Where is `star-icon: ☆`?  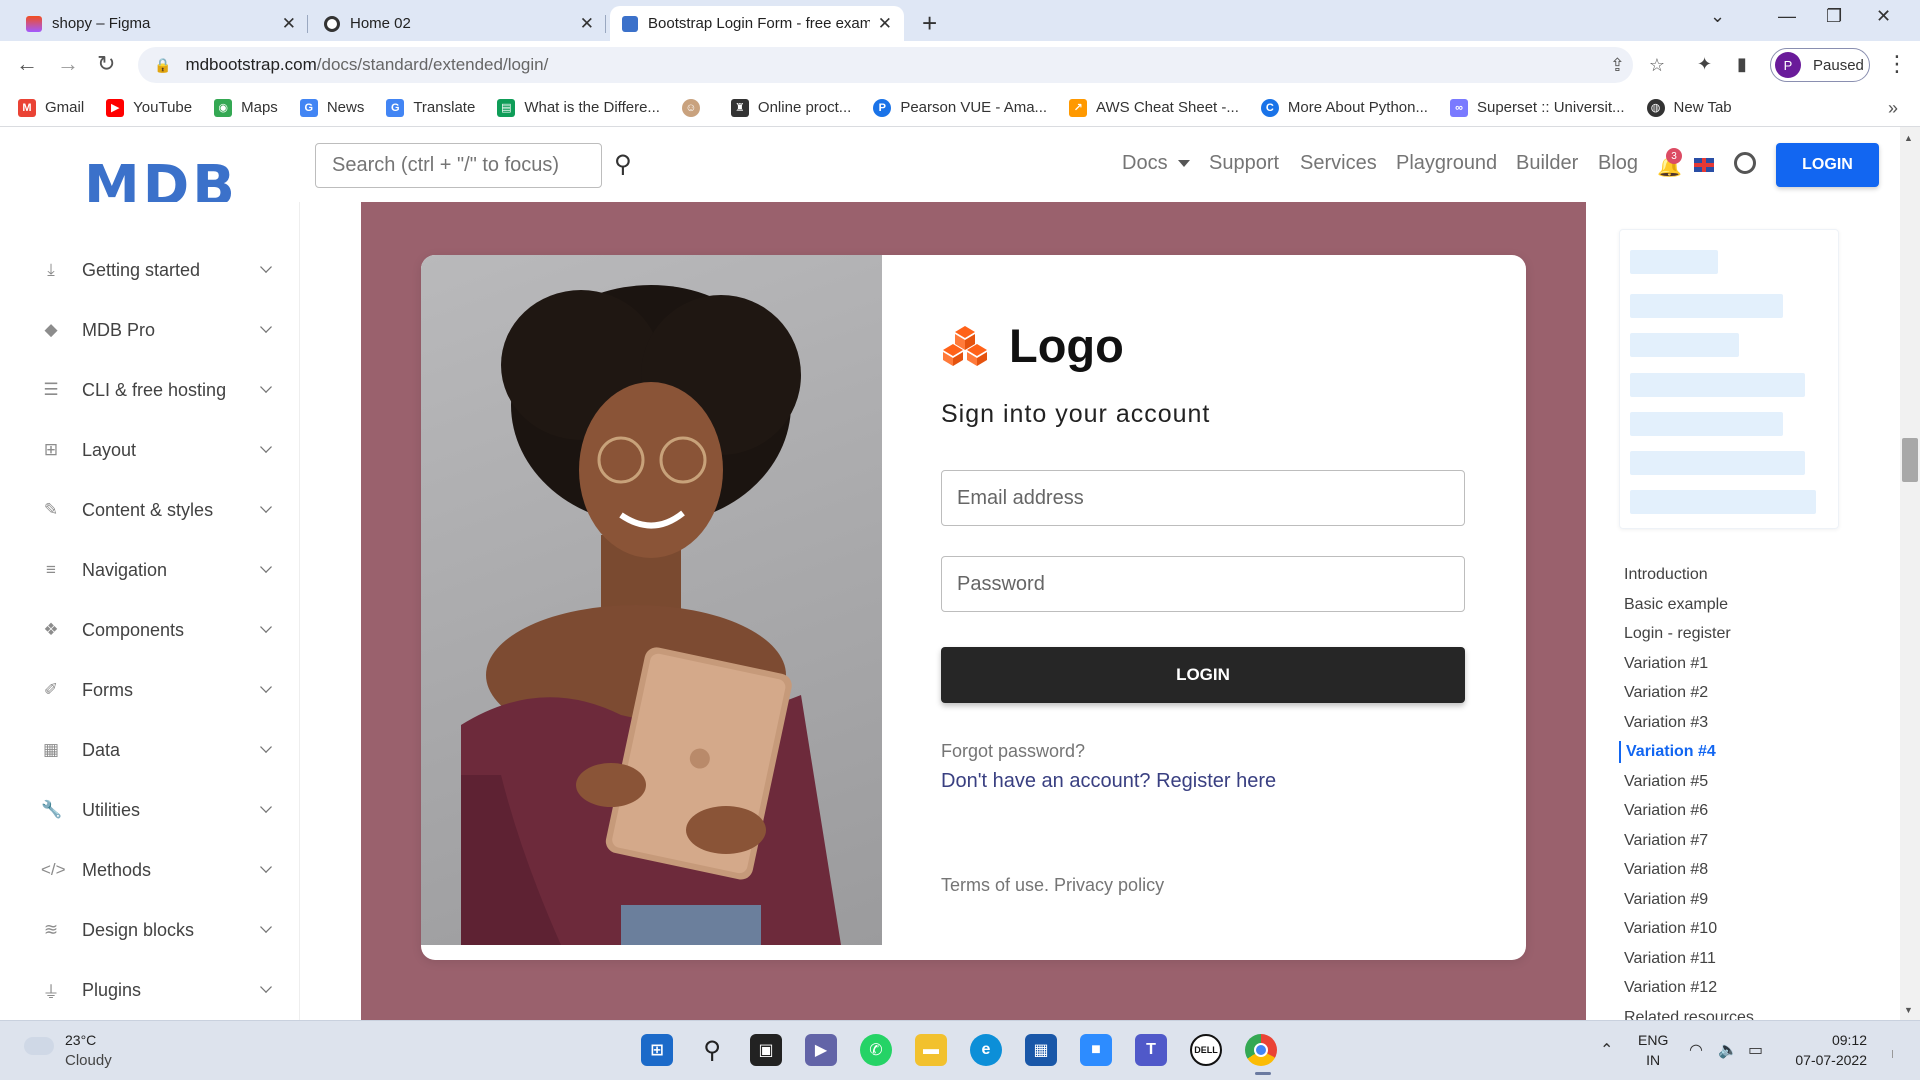
star-icon: ☆ is located at coordinates (1657, 65).